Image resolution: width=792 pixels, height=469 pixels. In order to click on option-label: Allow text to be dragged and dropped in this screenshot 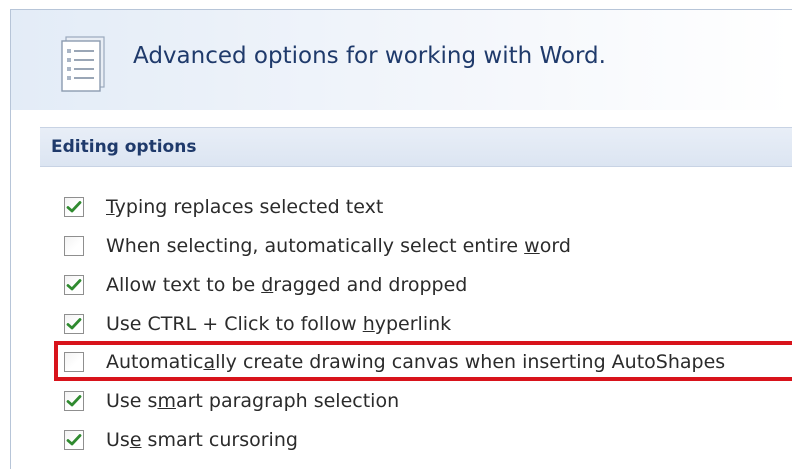, I will do `click(287, 285)`.